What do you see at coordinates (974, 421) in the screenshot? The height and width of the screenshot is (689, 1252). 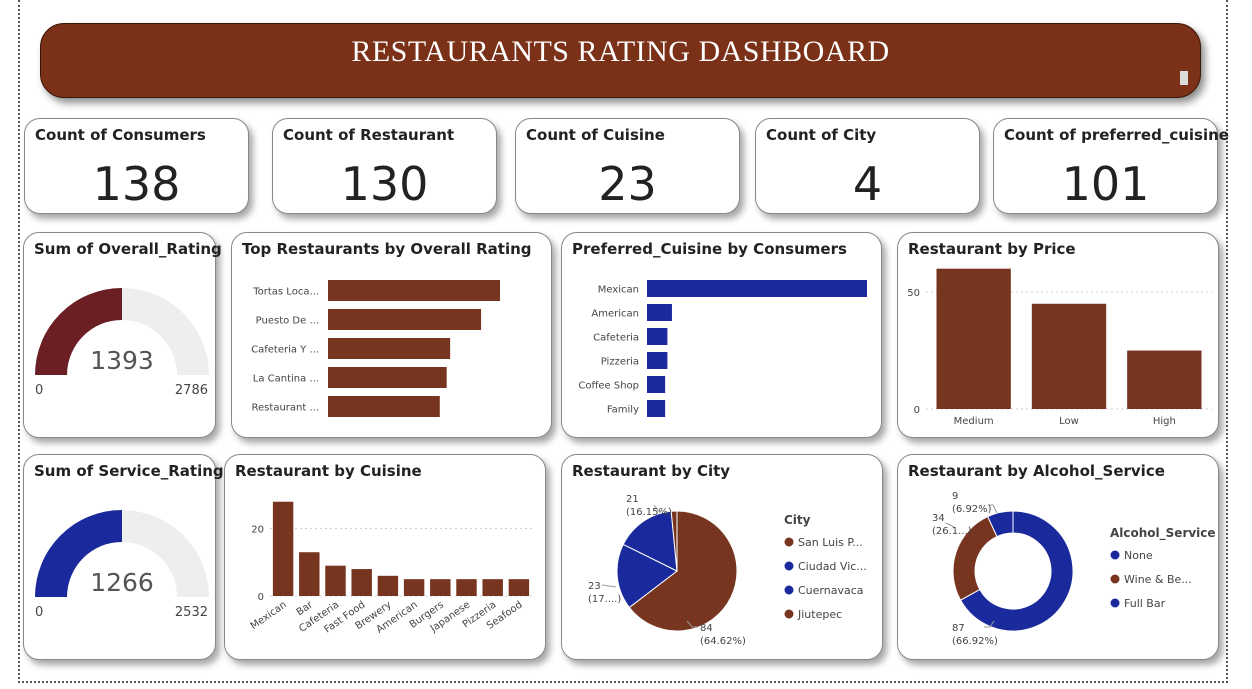 I see `category-label: Medium` at bounding box center [974, 421].